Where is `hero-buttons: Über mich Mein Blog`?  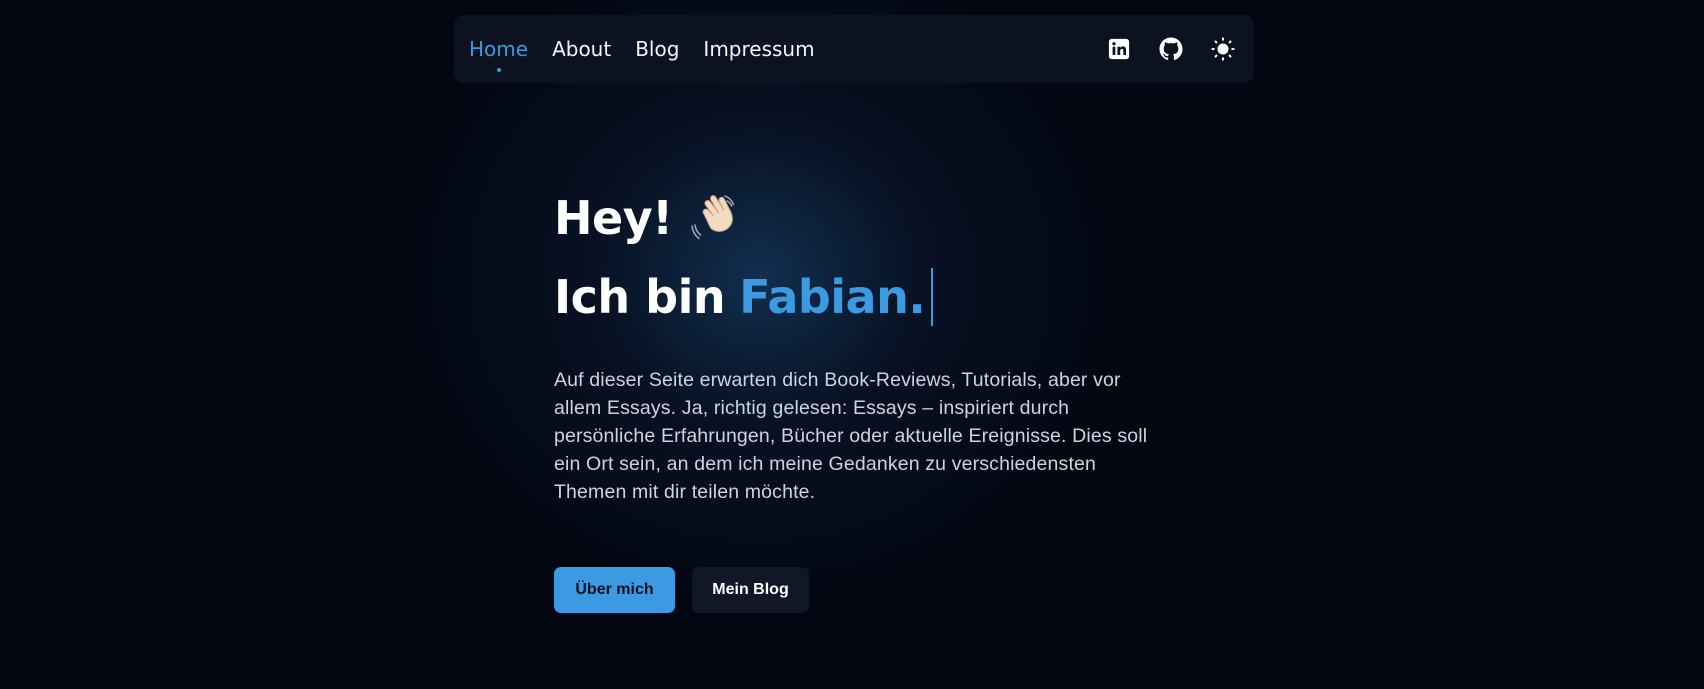 hero-buttons: Über mich Mein Blog is located at coordinates (681, 590).